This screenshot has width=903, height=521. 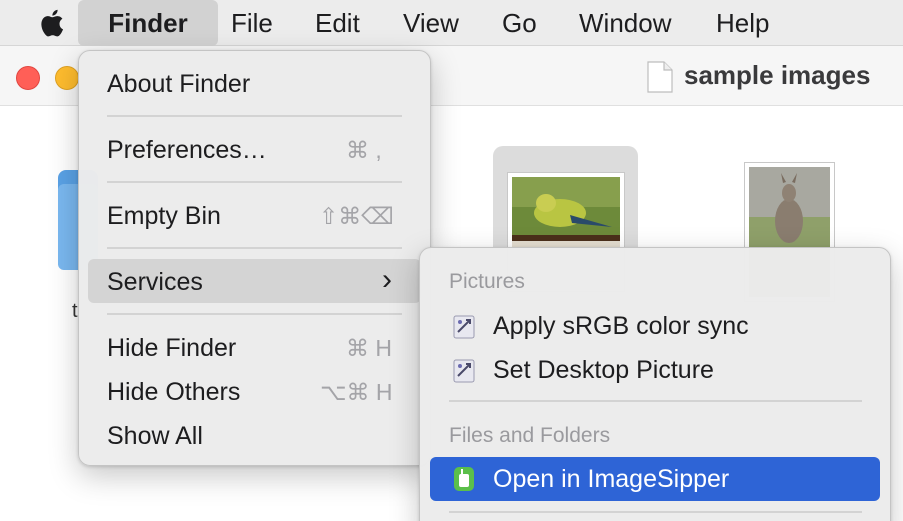 I want to click on menubar-edit: Edit, so click(x=337, y=23).